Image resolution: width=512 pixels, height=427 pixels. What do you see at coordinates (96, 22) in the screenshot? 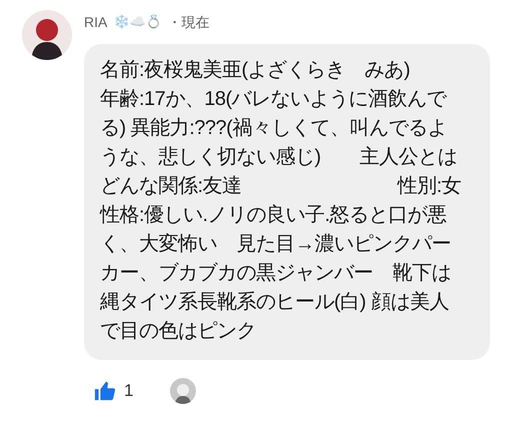
I see `author-name: RIA` at bounding box center [96, 22].